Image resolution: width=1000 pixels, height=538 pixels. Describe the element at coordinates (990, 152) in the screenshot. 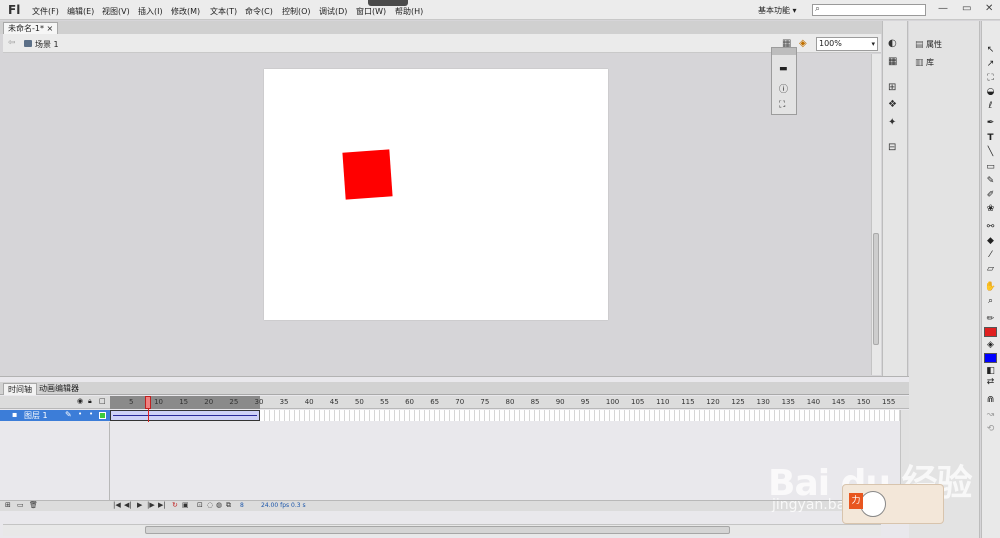

I see `line-tool-icon: ╲` at that location.